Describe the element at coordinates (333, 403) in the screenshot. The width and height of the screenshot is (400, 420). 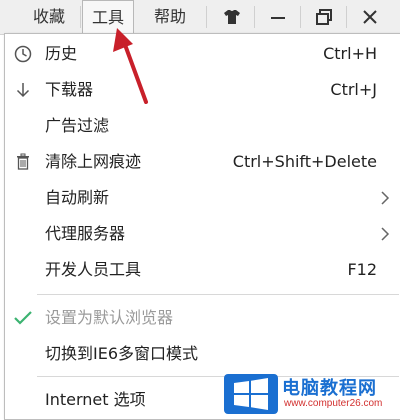
I see `watermark-url: www.computer26.com` at that location.